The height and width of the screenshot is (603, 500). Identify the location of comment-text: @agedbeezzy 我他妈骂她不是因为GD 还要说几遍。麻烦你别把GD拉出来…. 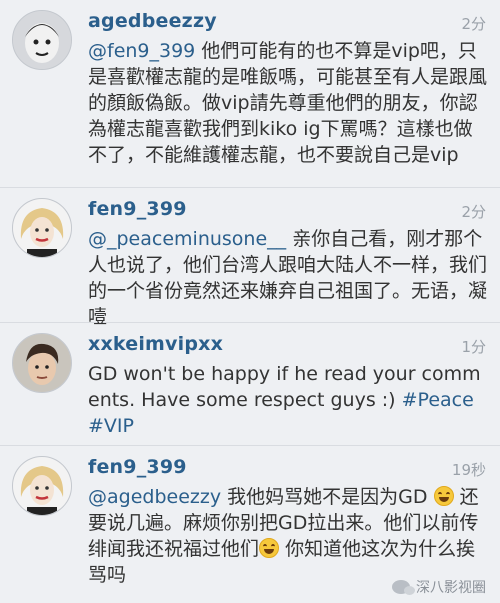
(288, 536).